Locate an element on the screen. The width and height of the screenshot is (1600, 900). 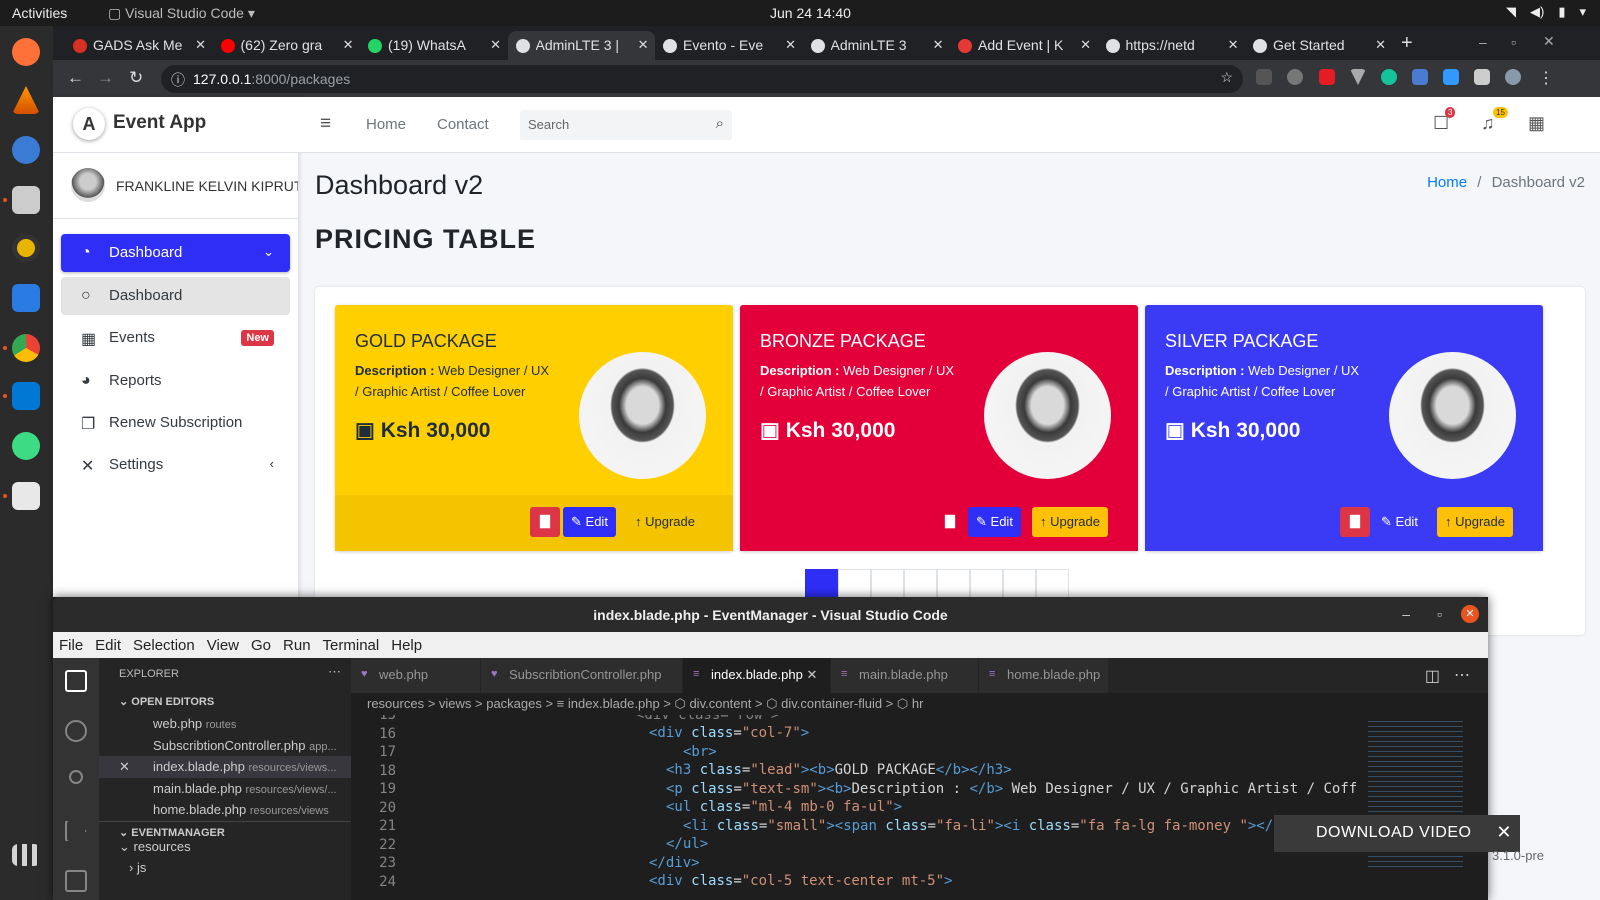
nav-contact-link: Contact is located at coordinates (463, 124).